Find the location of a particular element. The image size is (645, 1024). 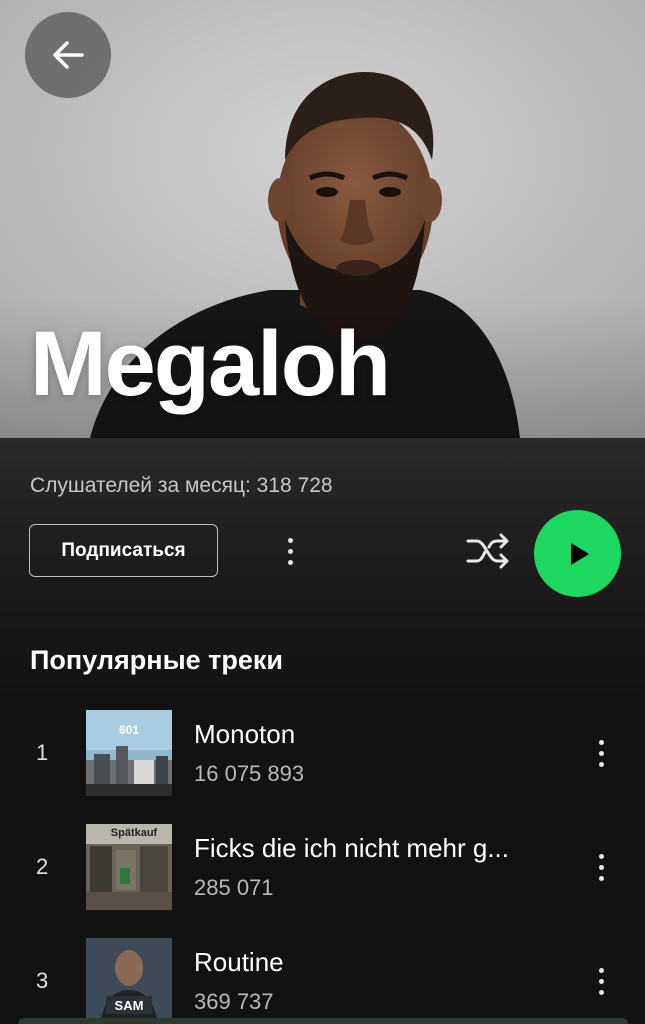

play-icon is located at coordinates (579, 553).